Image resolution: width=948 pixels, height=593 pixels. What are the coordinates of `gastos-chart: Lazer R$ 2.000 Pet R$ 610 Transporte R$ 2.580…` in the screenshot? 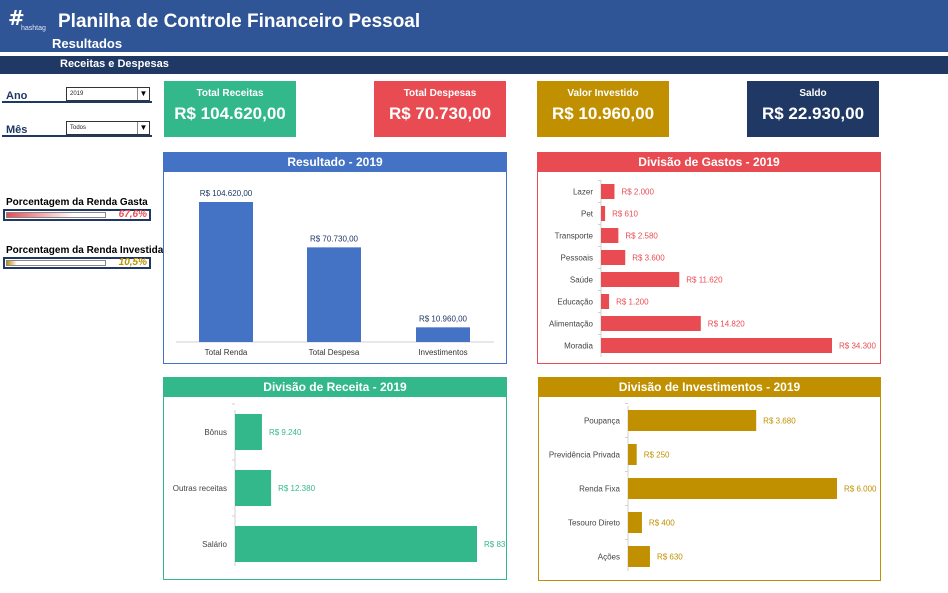 It's located at (712, 268).